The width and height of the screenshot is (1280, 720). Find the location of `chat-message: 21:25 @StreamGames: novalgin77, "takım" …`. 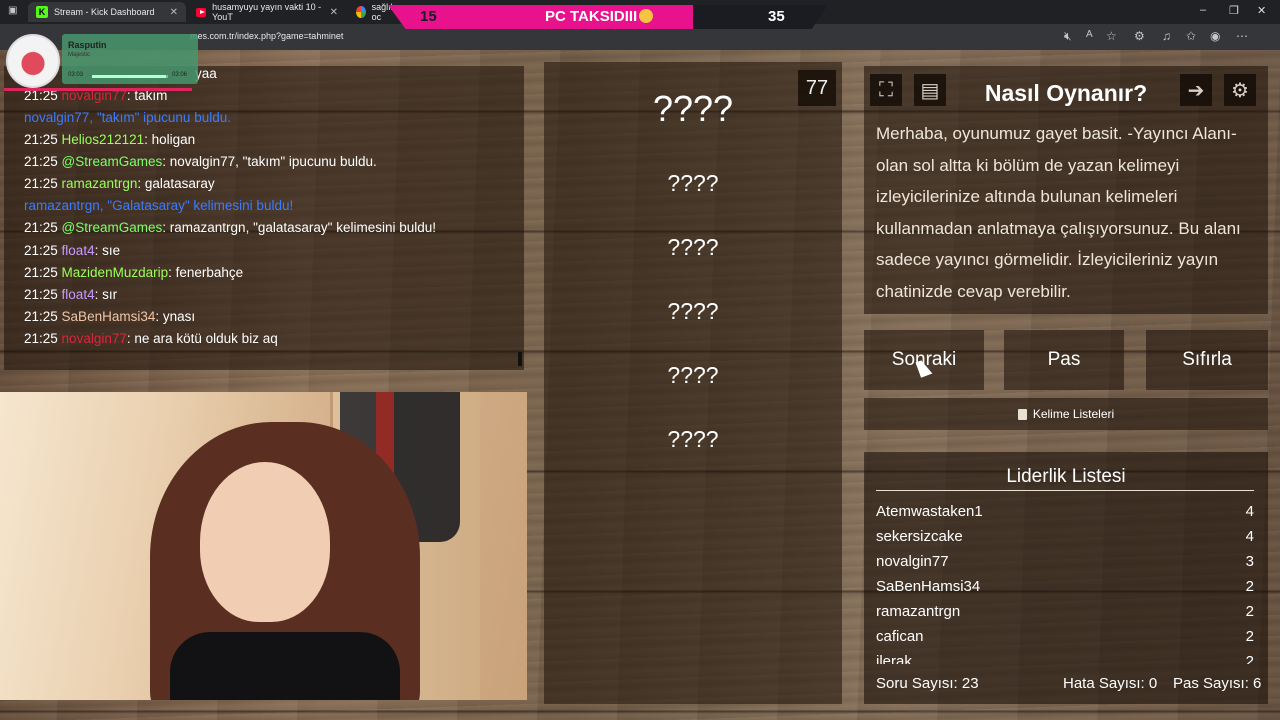

chat-message: 21:25 @StreamGames: novalgin77, "takım" … is located at coordinates (200, 161).